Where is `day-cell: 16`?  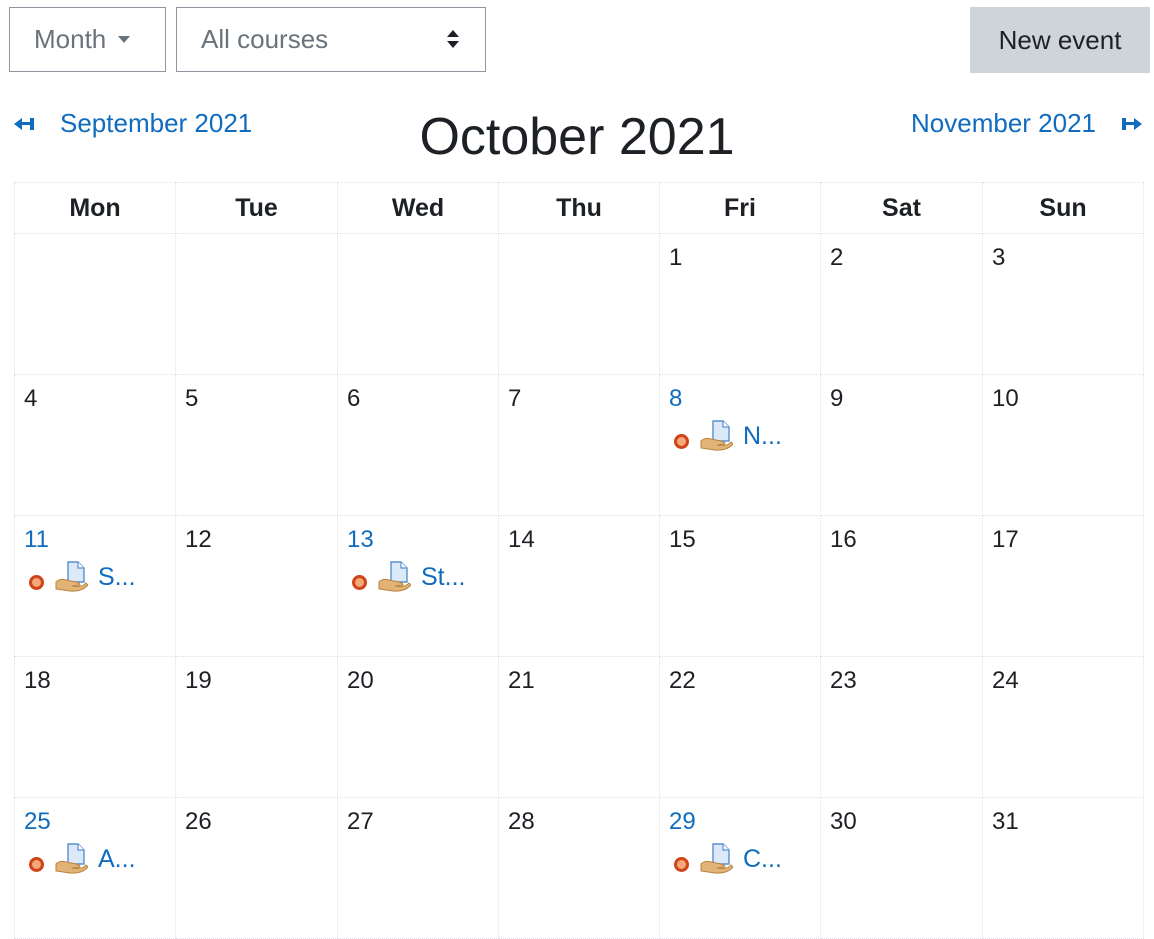
day-cell: 16 is located at coordinates (901, 586).